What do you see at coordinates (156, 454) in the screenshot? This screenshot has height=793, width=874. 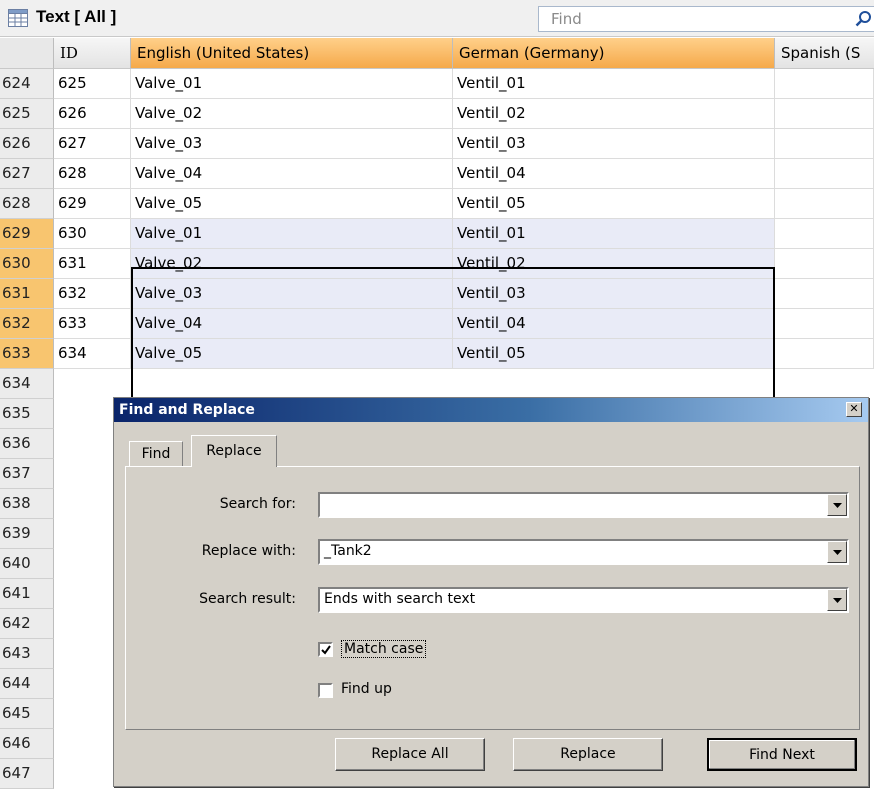 I see `tab-find: Find` at bounding box center [156, 454].